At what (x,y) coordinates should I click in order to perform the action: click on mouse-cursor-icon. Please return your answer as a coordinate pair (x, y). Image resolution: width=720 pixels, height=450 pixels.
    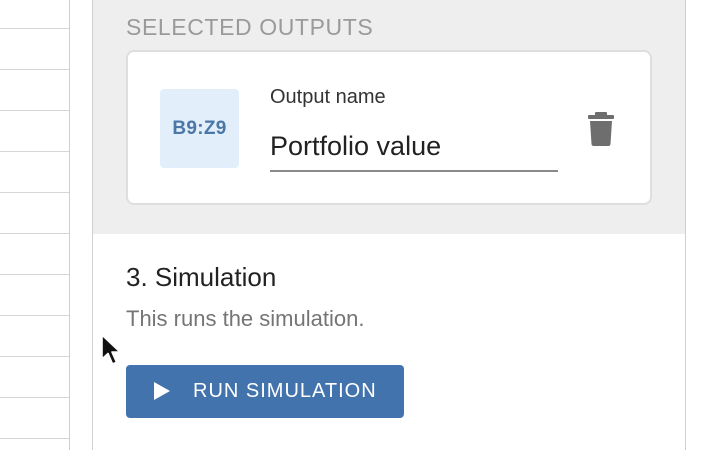
    Looking at the image, I should click on (111, 349).